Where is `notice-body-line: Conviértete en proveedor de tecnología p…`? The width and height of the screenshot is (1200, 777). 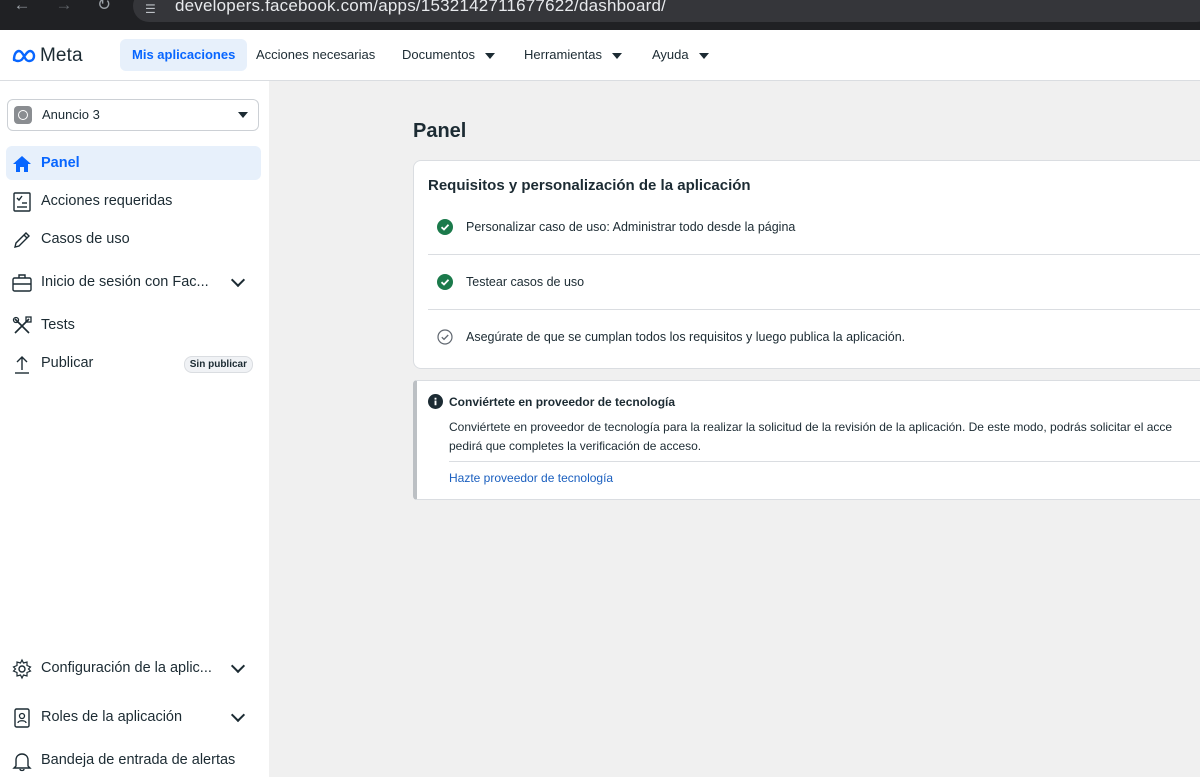
notice-body-line: Conviértete en proveedor de tecnología p… is located at coordinates (811, 427).